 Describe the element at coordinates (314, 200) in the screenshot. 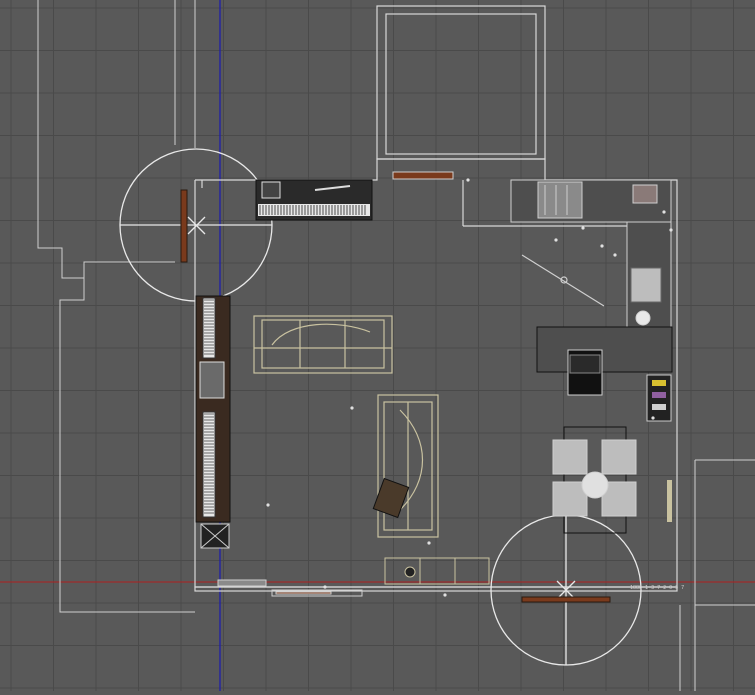

I see `piano-top` at that location.